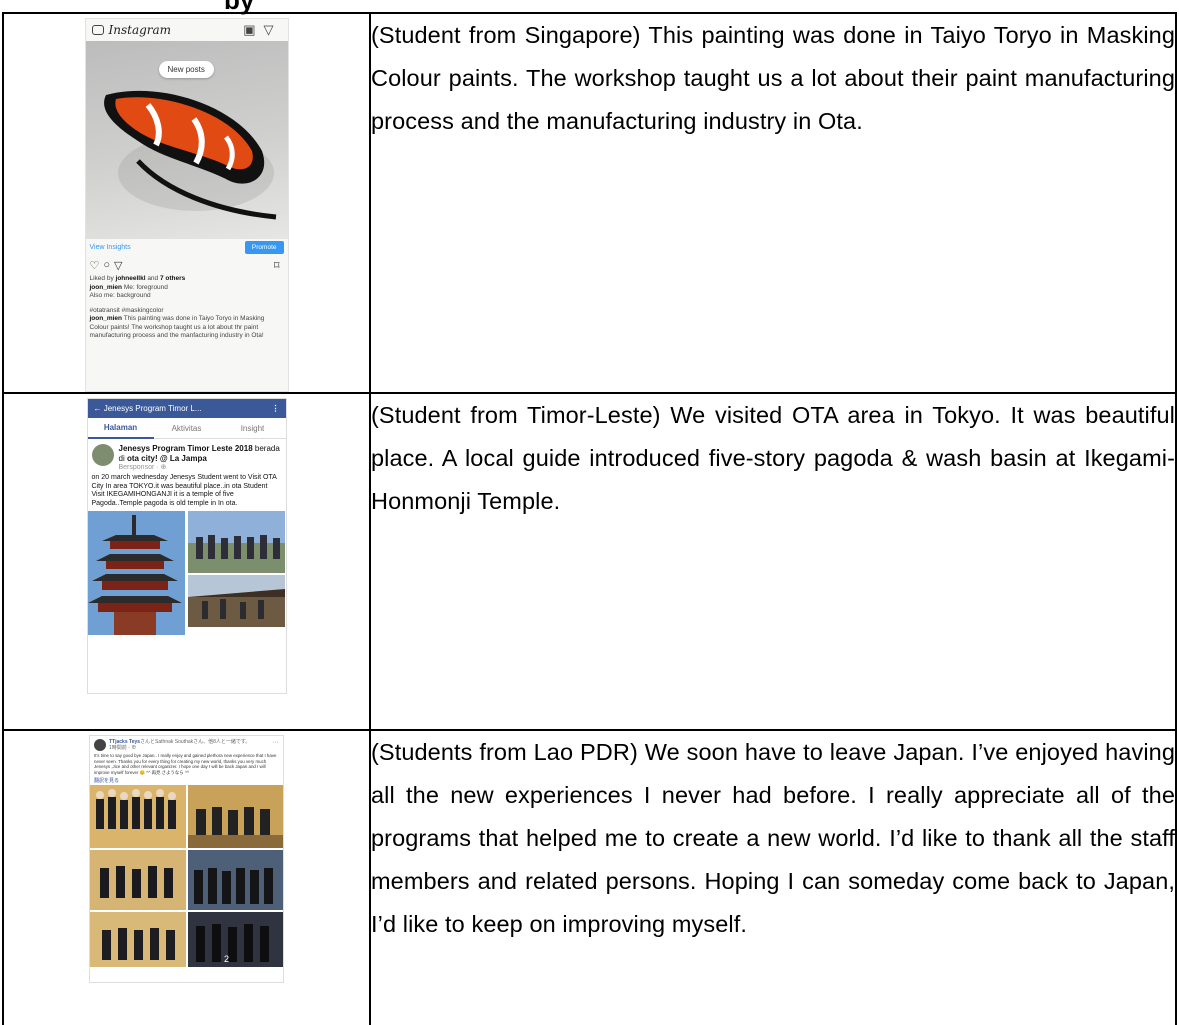 This screenshot has width=1179, height=1025. Describe the element at coordinates (252, 428) in the screenshot. I see `tab-insight: Insight` at that location.